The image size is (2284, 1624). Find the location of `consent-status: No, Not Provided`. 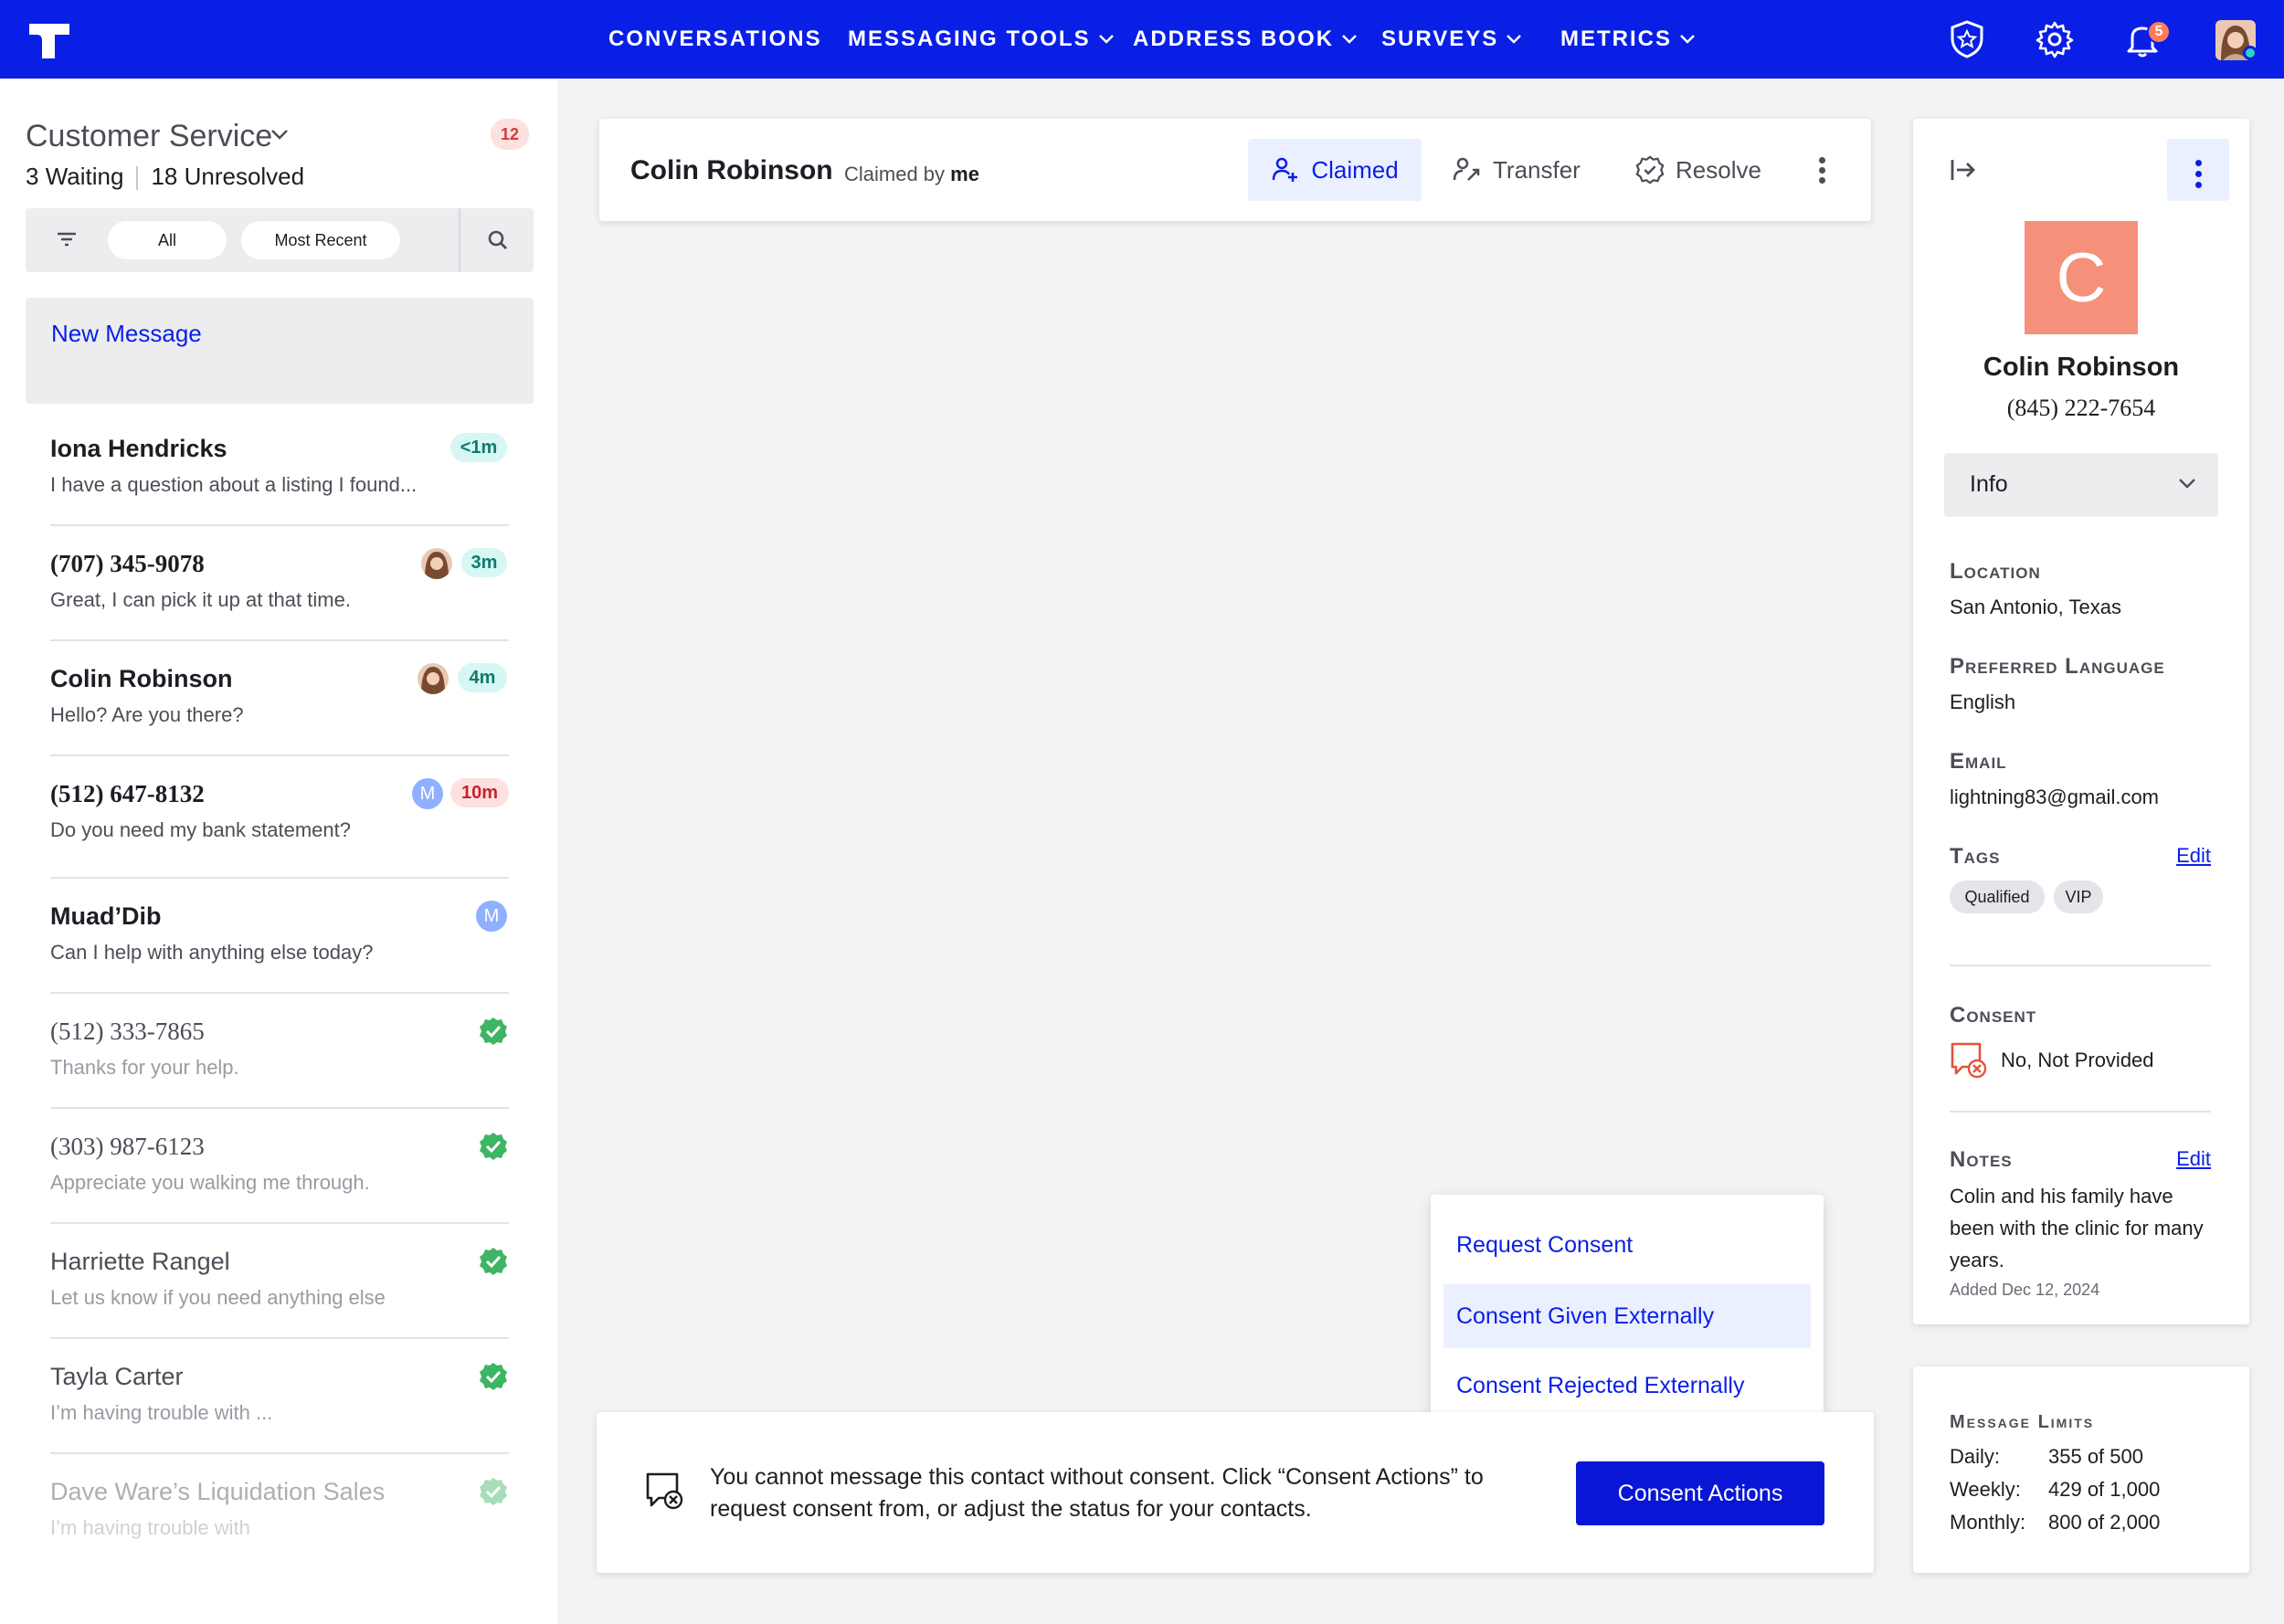

consent-status: No, Not Provided is located at coordinates (2077, 1060).